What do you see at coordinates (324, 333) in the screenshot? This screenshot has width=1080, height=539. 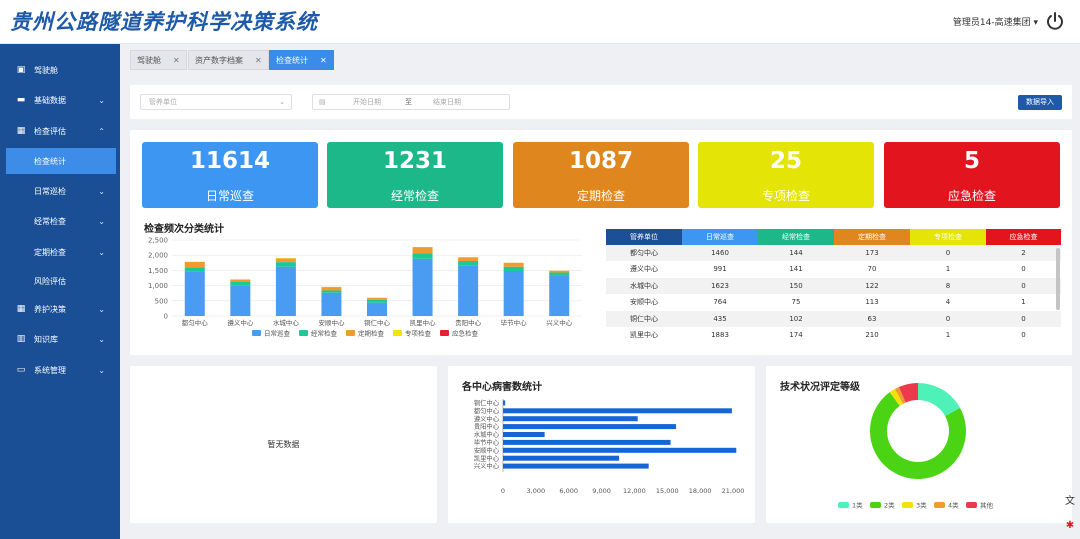 I see `legend-label: 经常检查` at bounding box center [324, 333].